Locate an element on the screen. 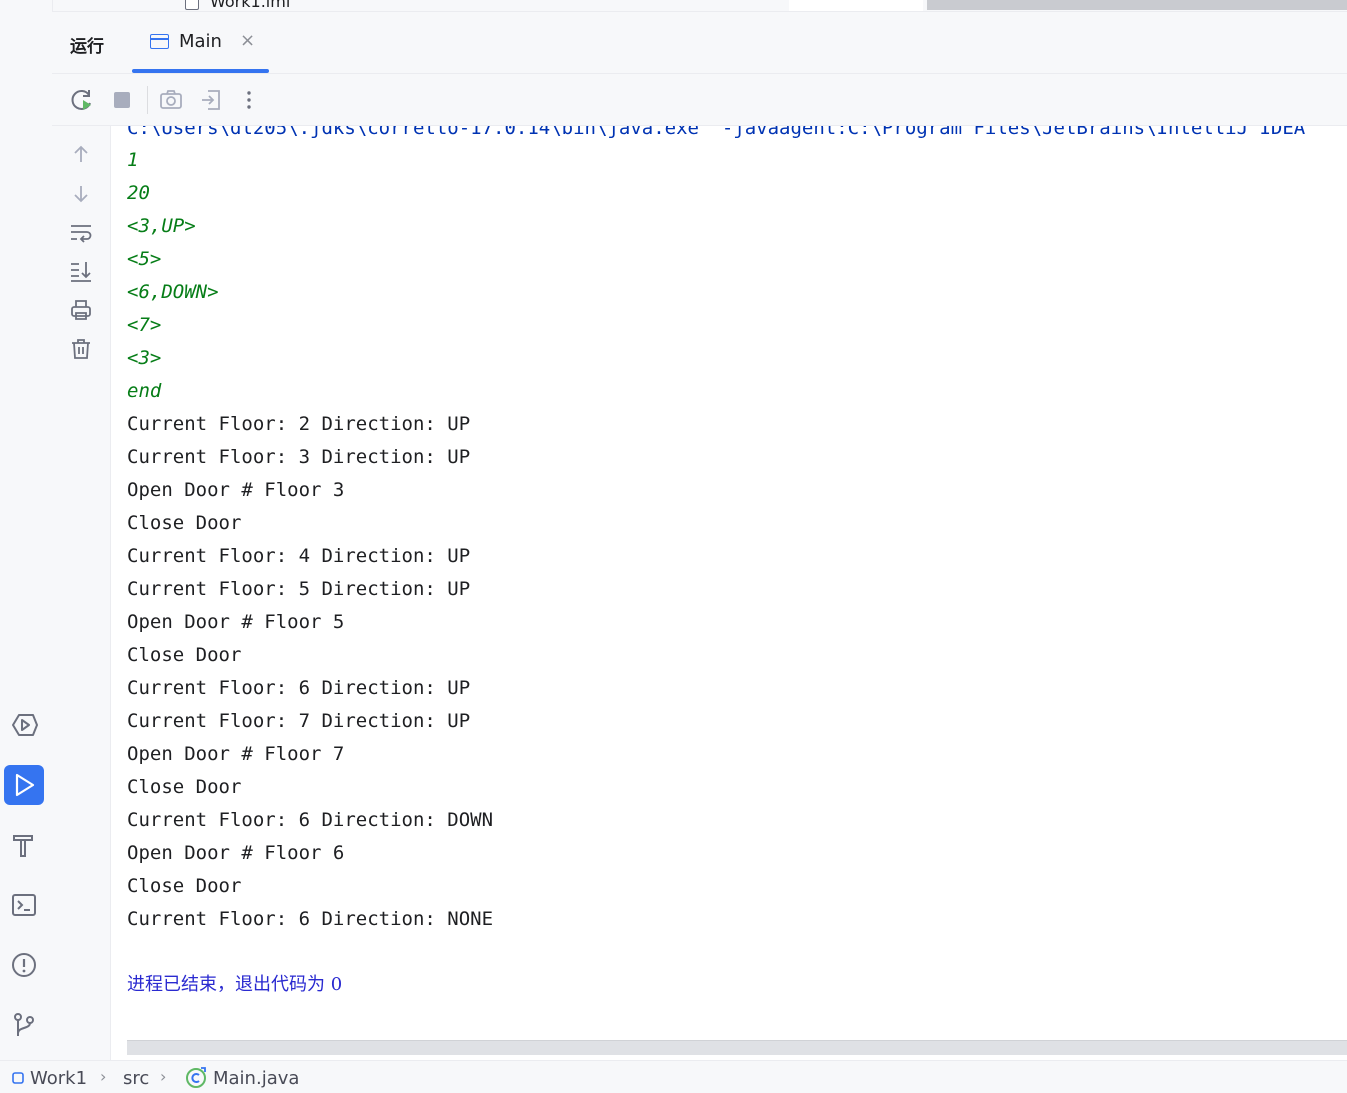 The image size is (1347, 1093). rerun-icon is located at coordinates (81, 100).